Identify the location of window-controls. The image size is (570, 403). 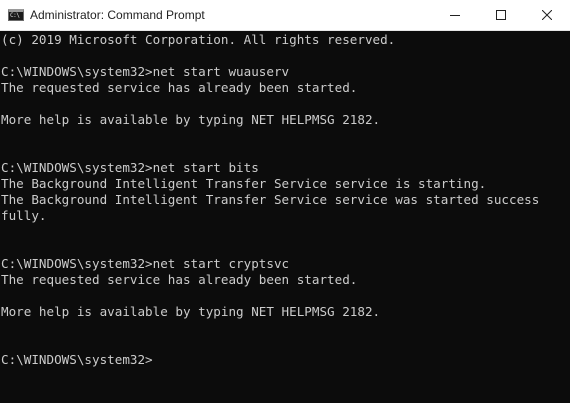
(501, 15).